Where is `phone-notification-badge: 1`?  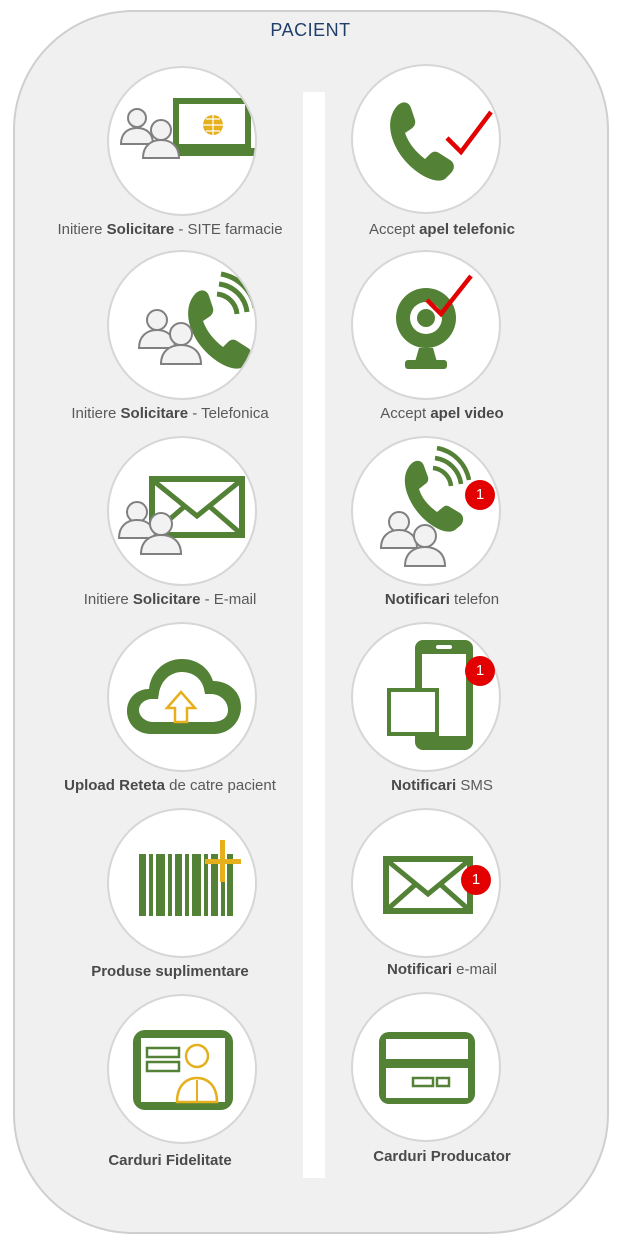 phone-notification-badge: 1 is located at coordinates (480, 495).